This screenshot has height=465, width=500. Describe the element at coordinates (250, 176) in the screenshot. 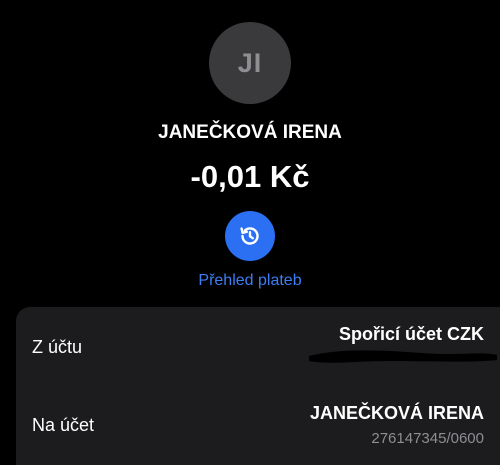

I see `payment-amount: -0,01 Kč` at that location.